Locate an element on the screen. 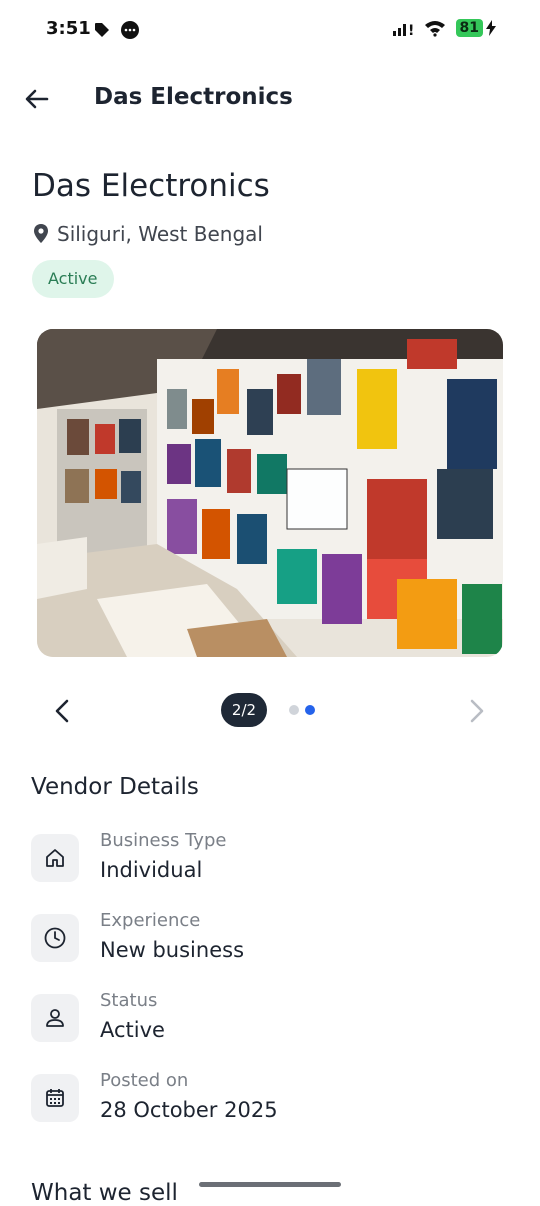  arrow-left-icon is located at coordinates (37, 99).